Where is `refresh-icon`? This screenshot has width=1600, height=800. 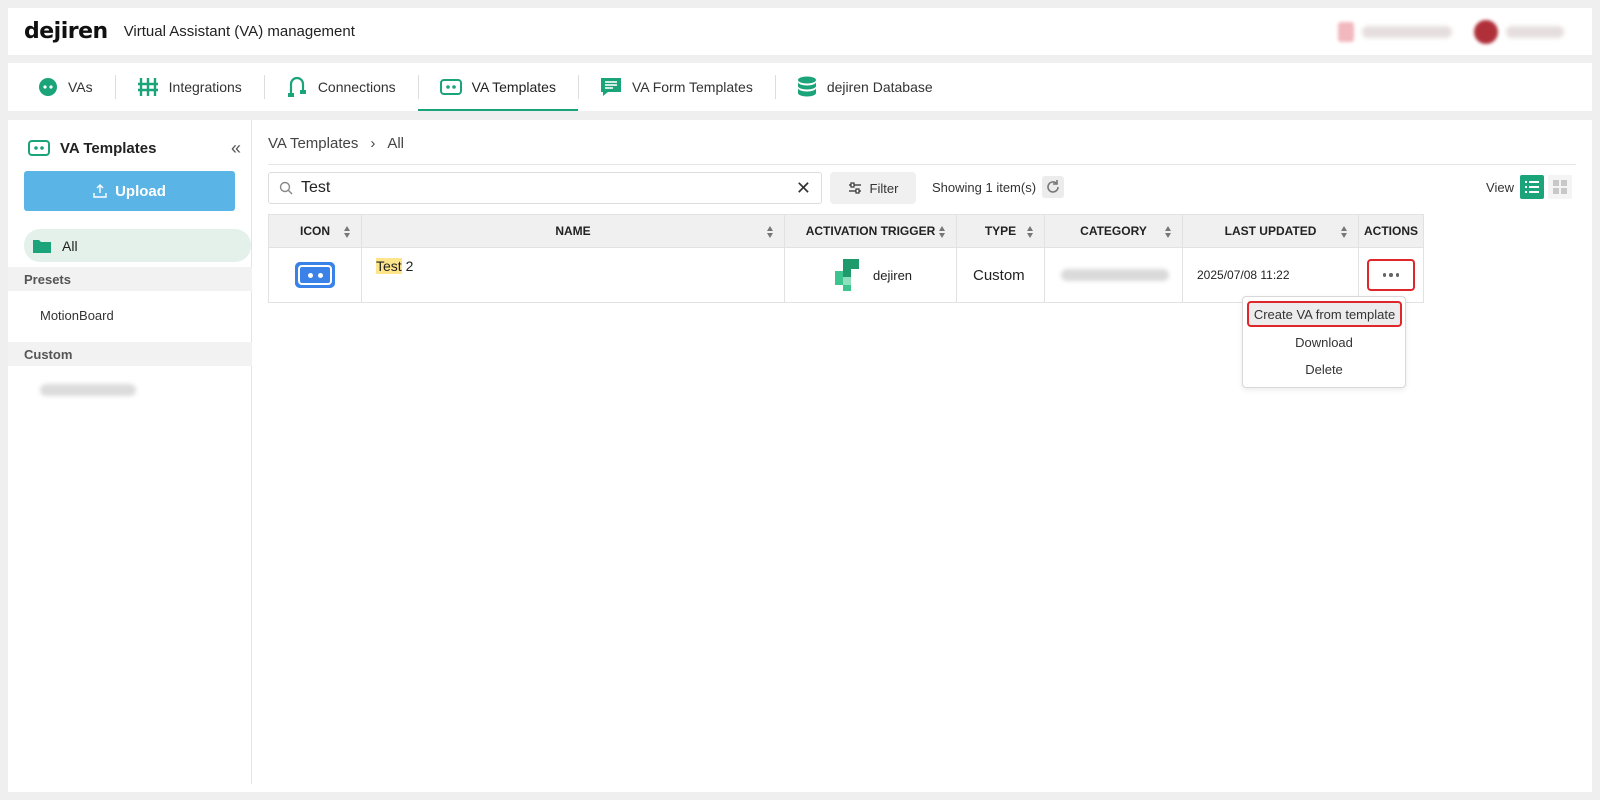
refresh-icon is located at coordinates (1053, 186).